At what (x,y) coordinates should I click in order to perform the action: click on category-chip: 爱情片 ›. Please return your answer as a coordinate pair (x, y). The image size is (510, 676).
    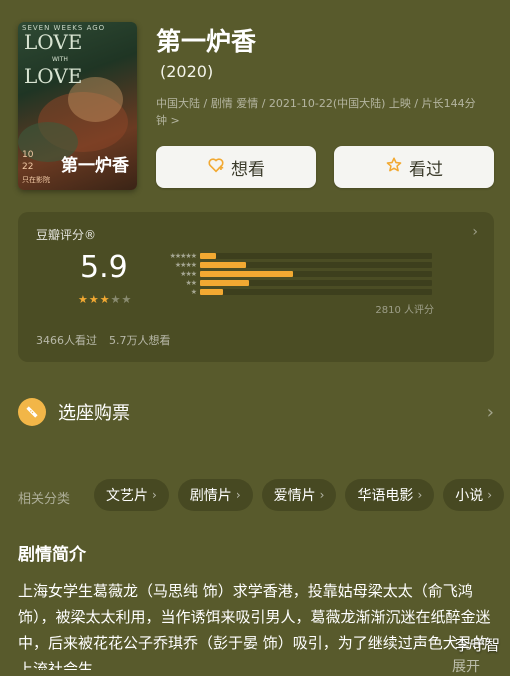
    Looking at the image, I should click on (299, 495).